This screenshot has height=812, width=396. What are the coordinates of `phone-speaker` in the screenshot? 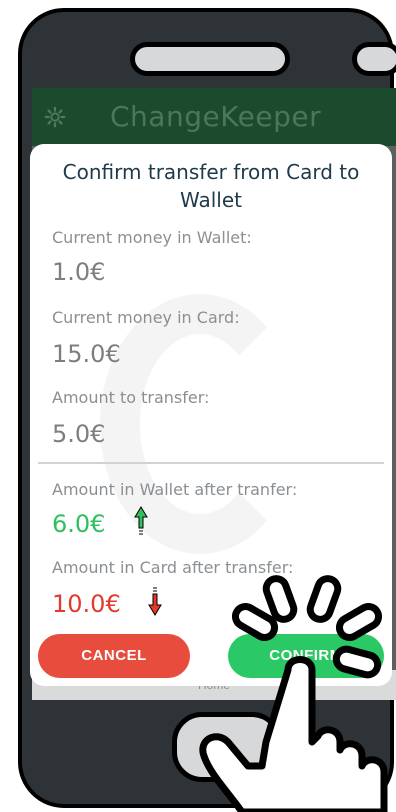 It's located at (210, 59).